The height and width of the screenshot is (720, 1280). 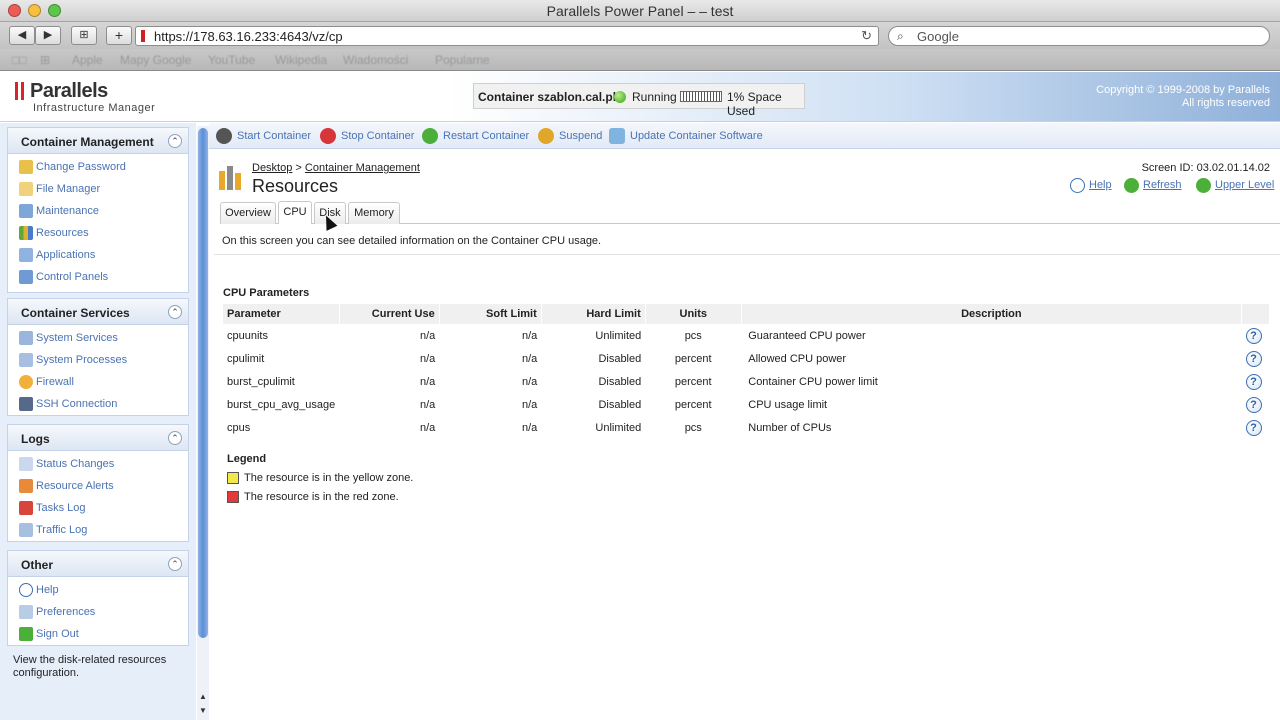 I want to click on sidebar-item-help: Help, so click(x=98, y=590).